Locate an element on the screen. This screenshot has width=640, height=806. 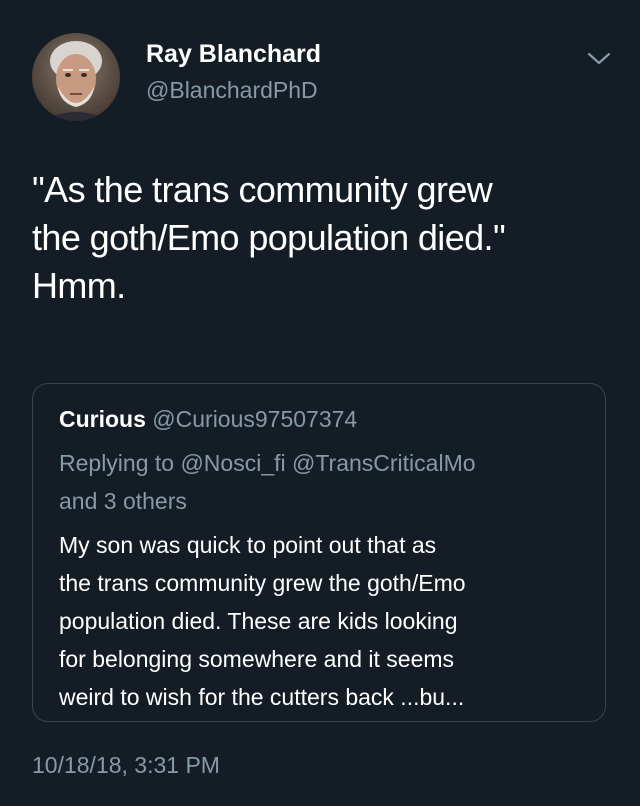
replying-to-line: and 3 others is located at coordinates (123, 501).